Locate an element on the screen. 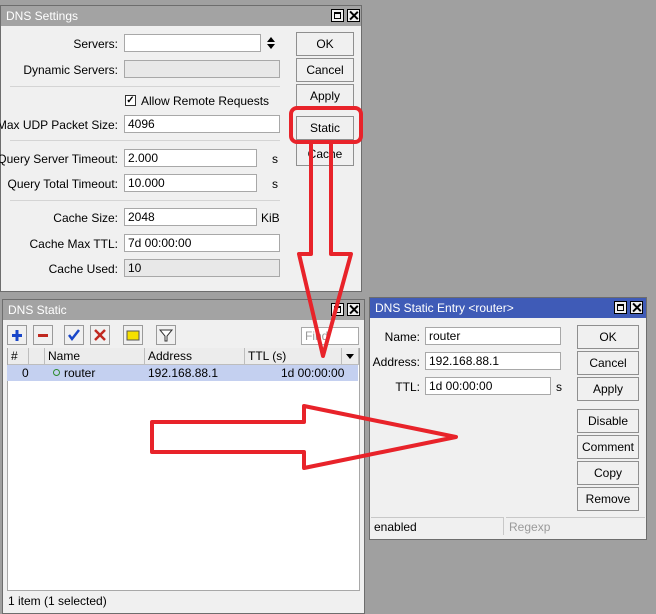 This screenshot has height=614, width=656. entry-address-label: Address: is located at coordinates (396, 362).